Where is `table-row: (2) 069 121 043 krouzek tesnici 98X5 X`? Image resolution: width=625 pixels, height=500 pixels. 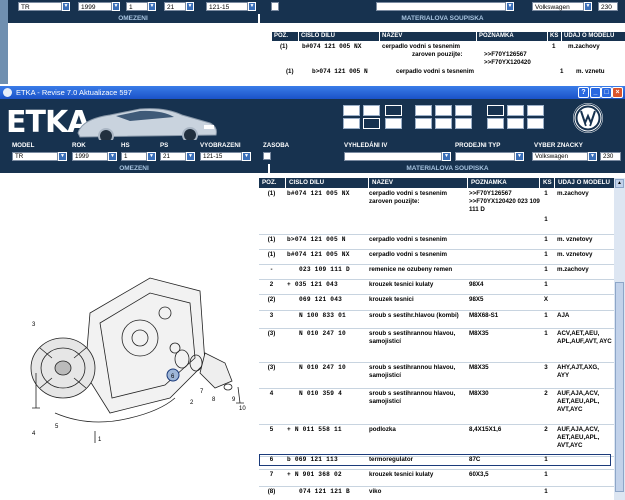
table-row: (2) 069 121 043 krouzek tesnici 98X5 X is located at coordinates (436, 303).